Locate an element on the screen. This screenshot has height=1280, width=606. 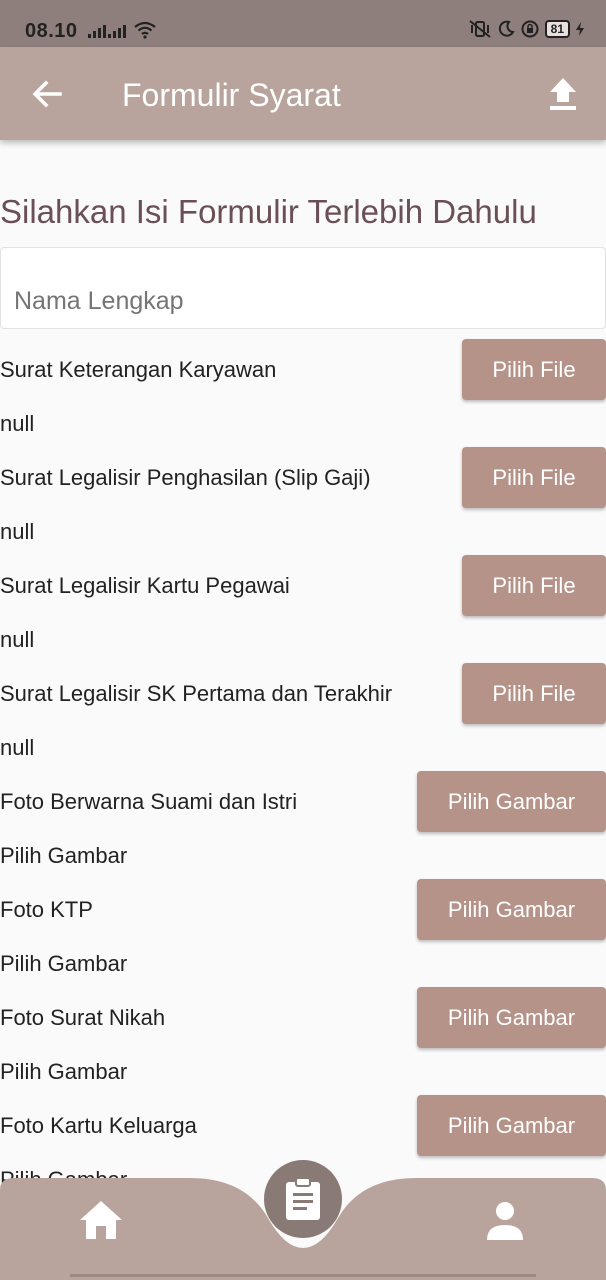
status-icons: 81 is located at coordinates (526, 29).